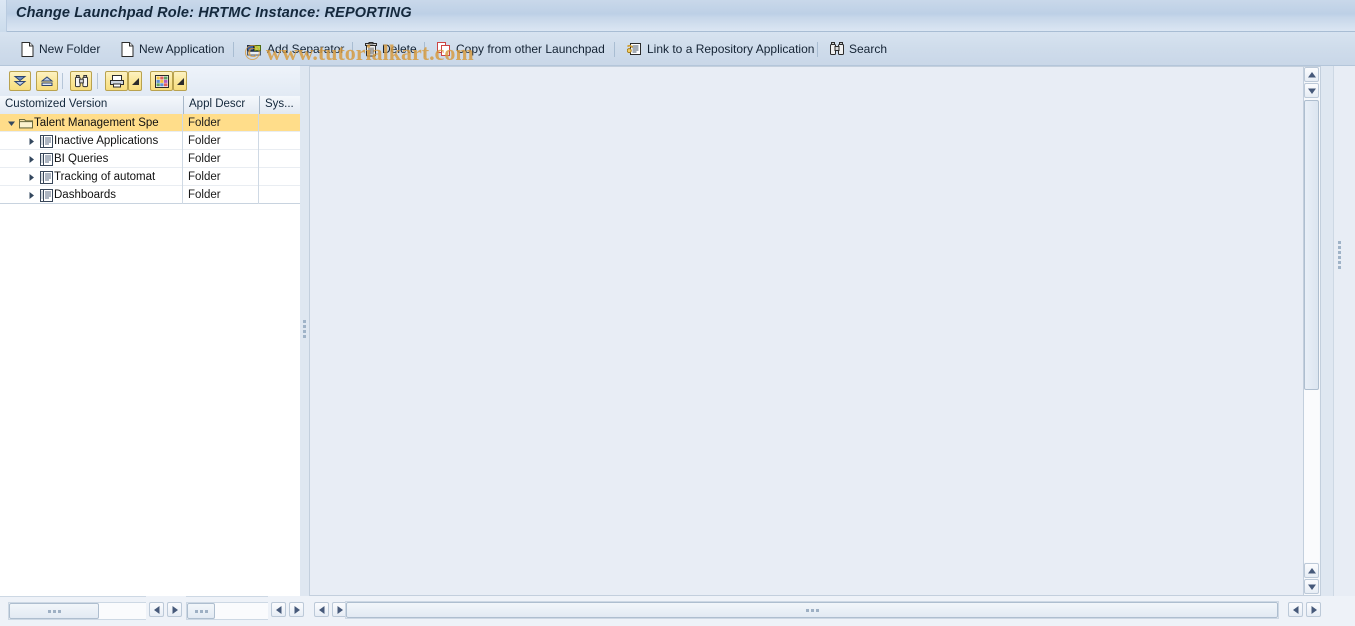 Image resolution: width=1355 pixels, height=626 pixels. I want to click on new-folder-button: New Folder, so click(60, 49).